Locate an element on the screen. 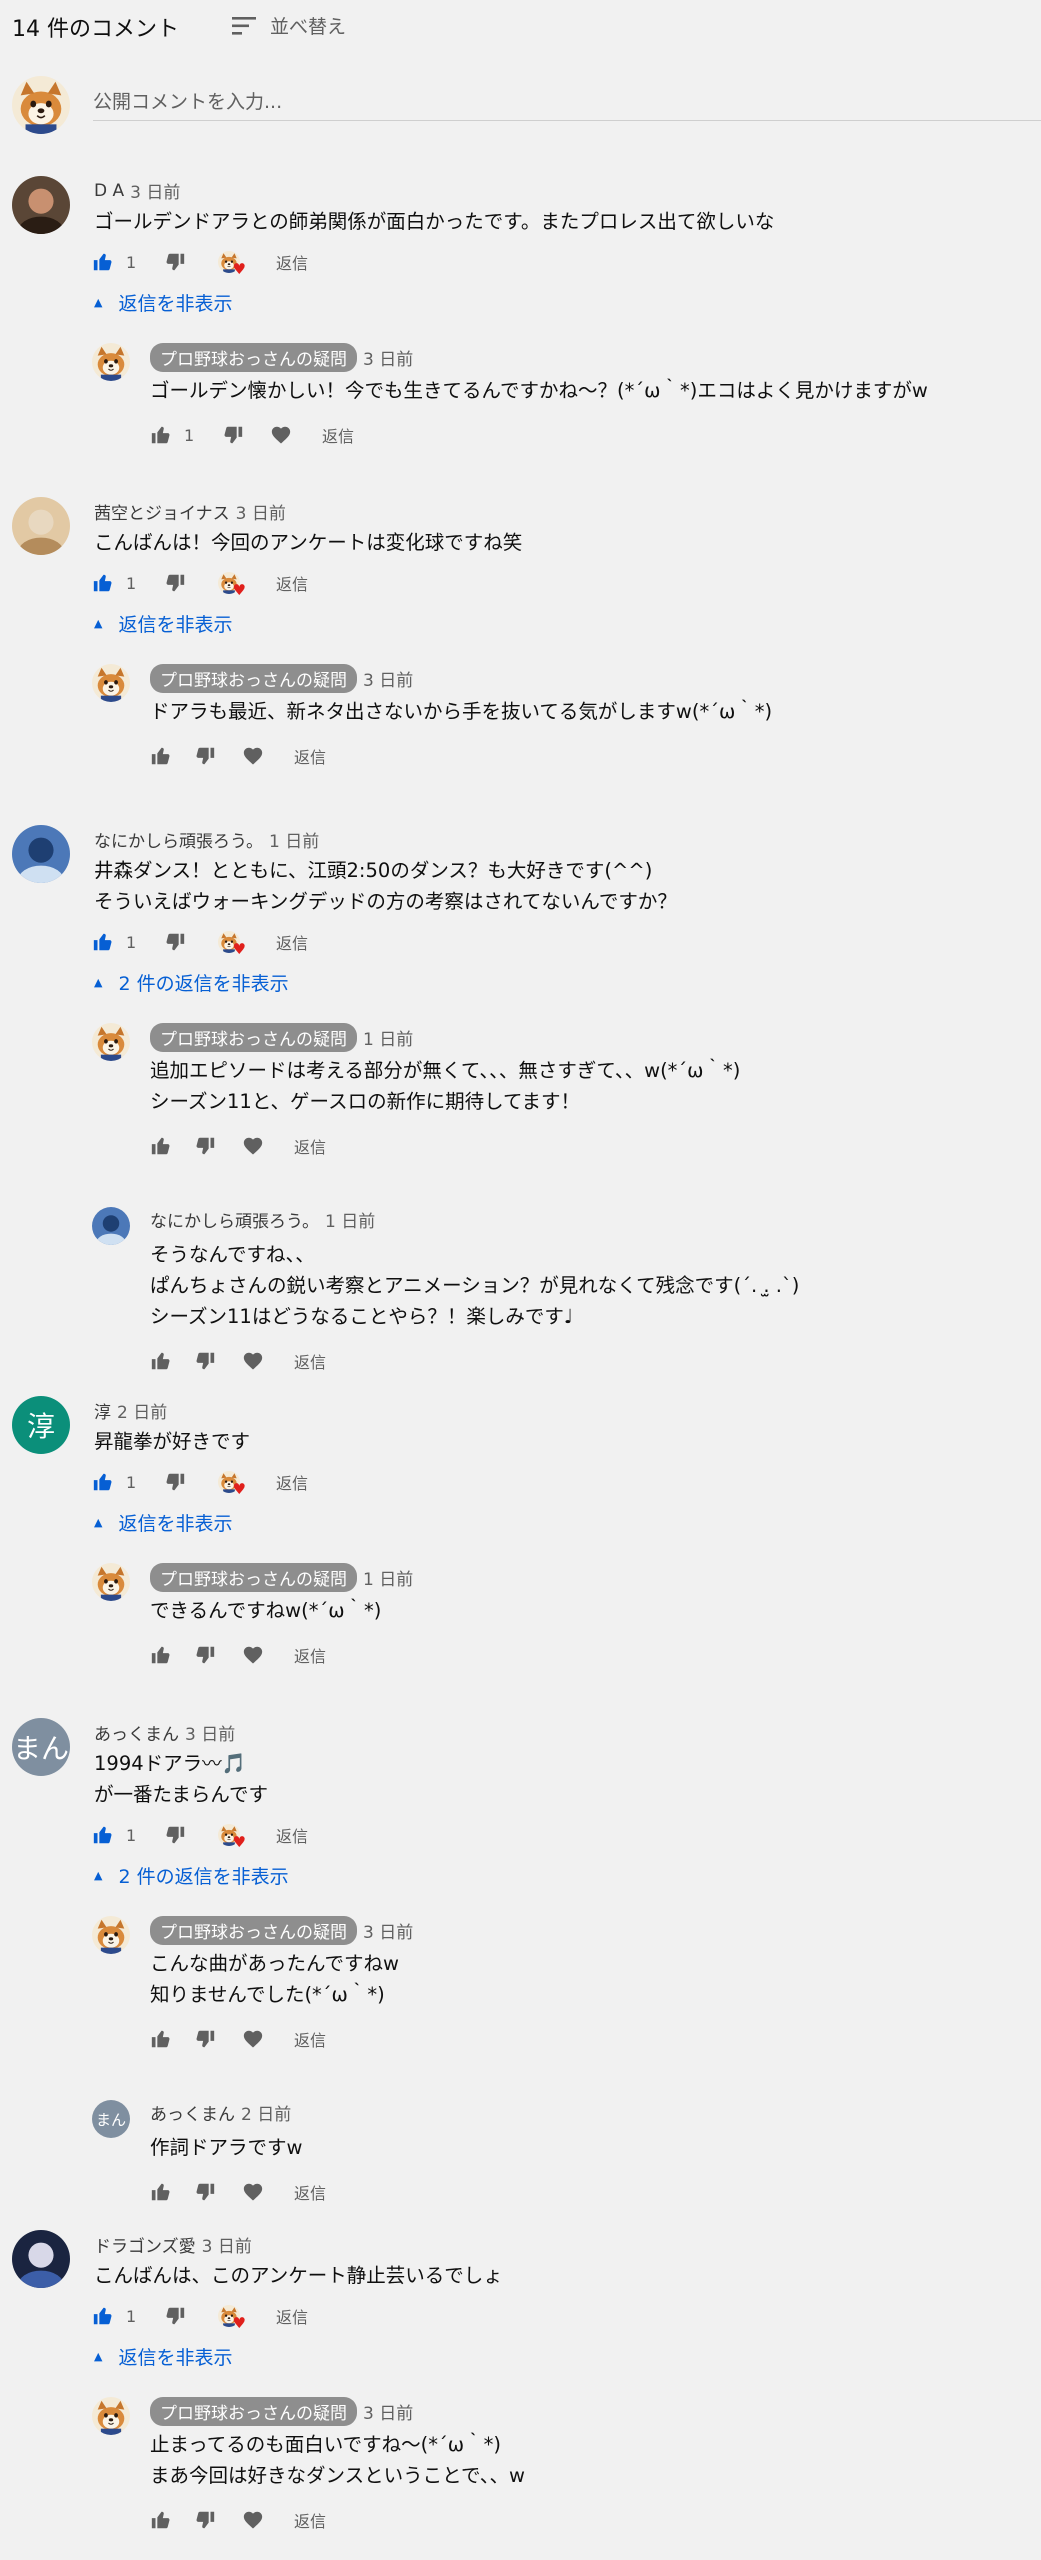  comment-author: 茜空とジョイナス is located at coordinates (162, 511).